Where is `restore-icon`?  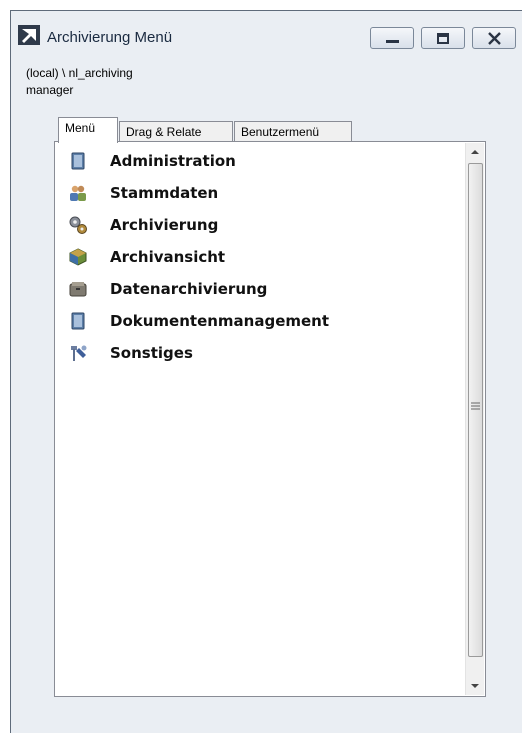 restore-icon is located at coordinates (443, 38).